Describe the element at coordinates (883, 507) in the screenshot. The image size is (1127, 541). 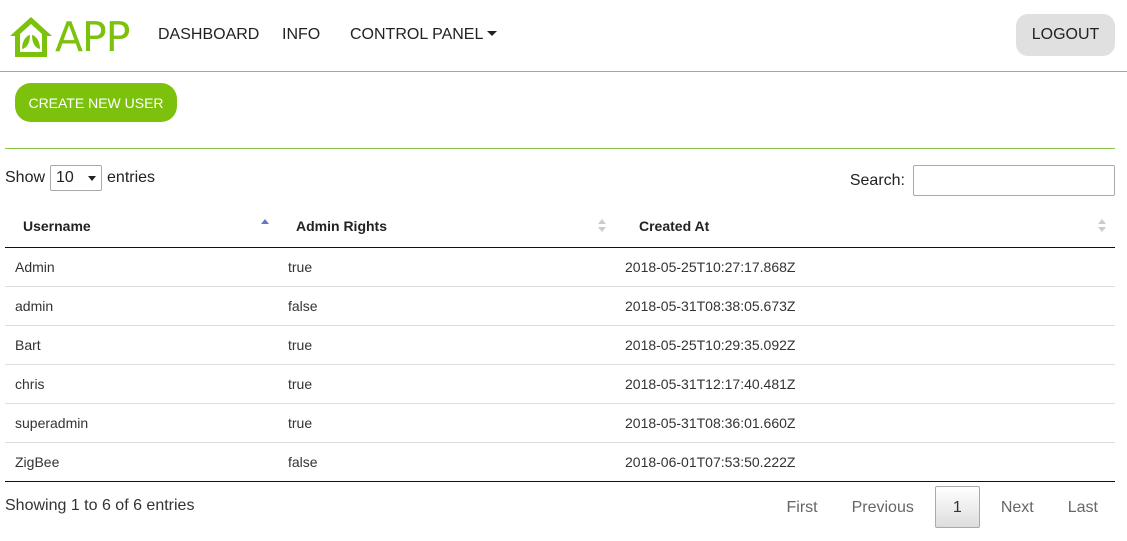
I see `pagination-previous-button: Previous` at that location.